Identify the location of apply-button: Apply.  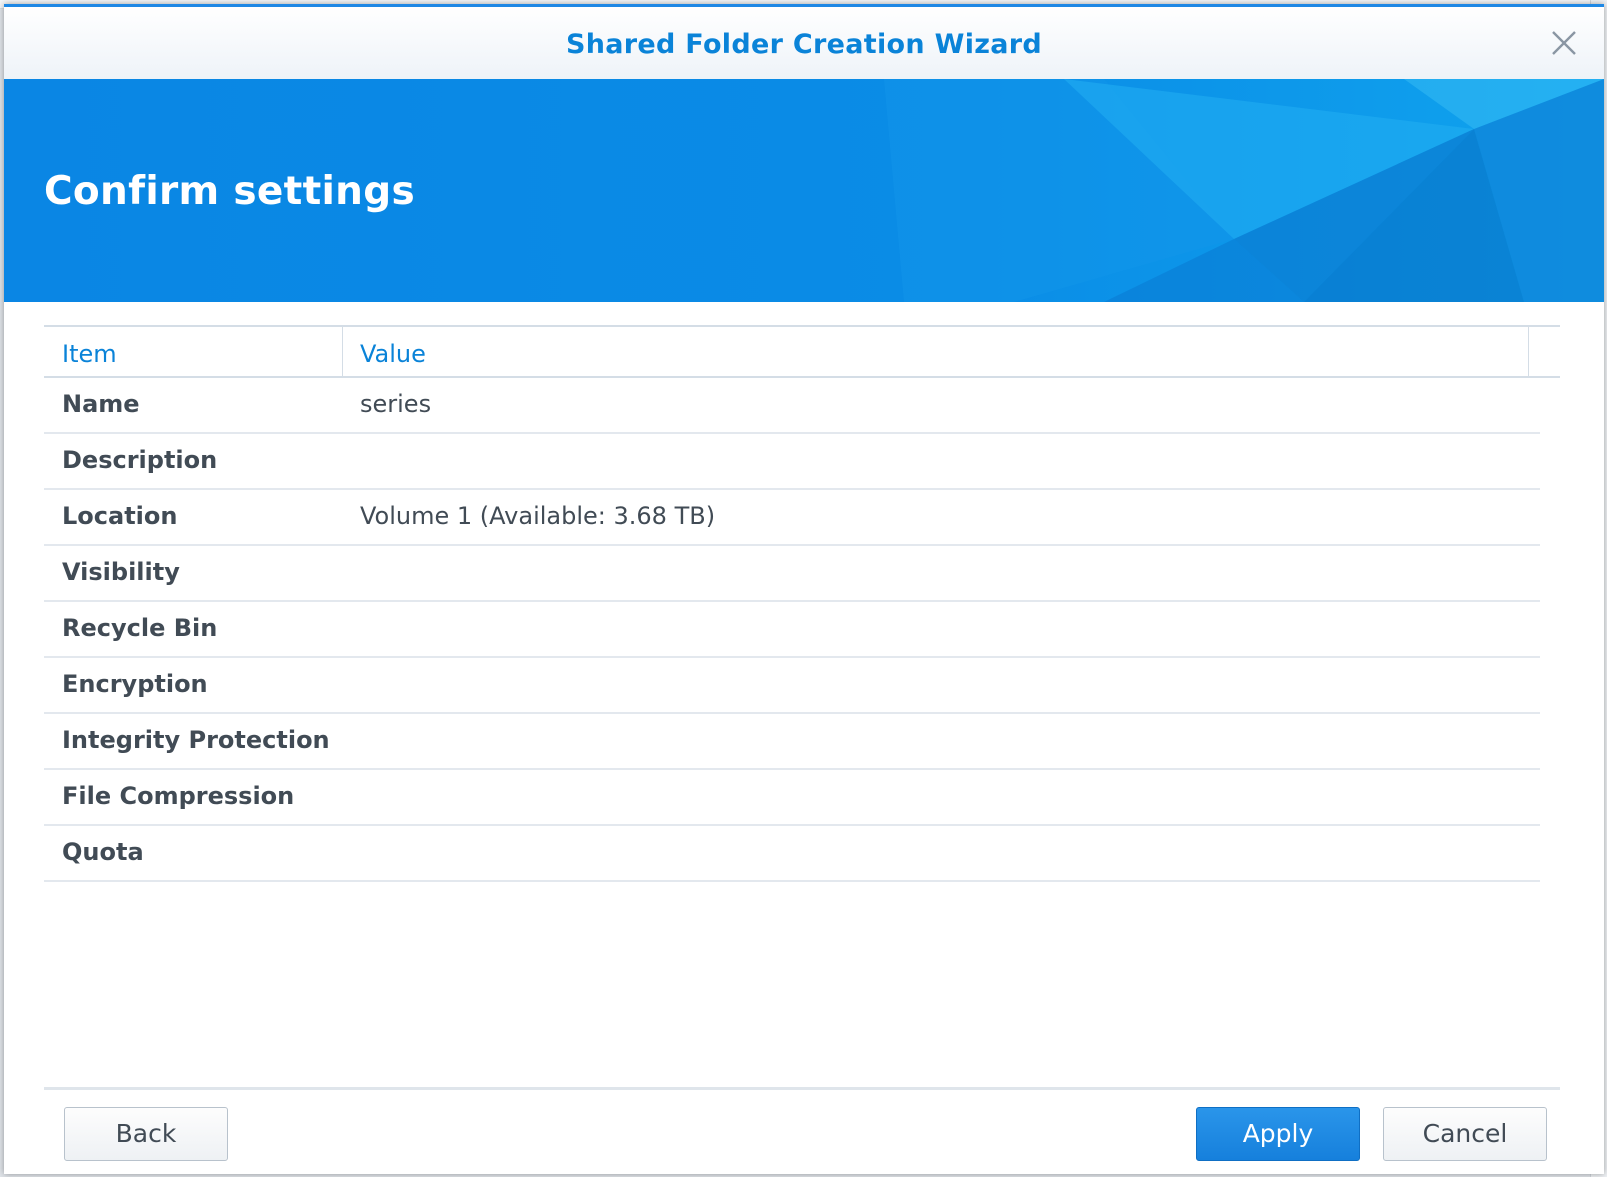
(1278, 1134).